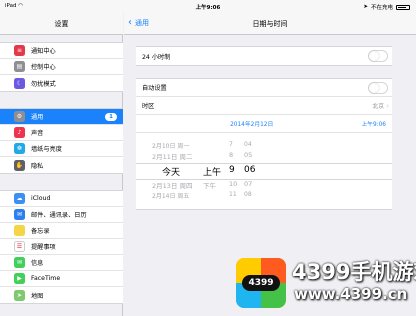  Describe the element at coordinates (61, 83) in the screenshot. I see `sidebar-item: ☾ 勿扰模式` at that location.